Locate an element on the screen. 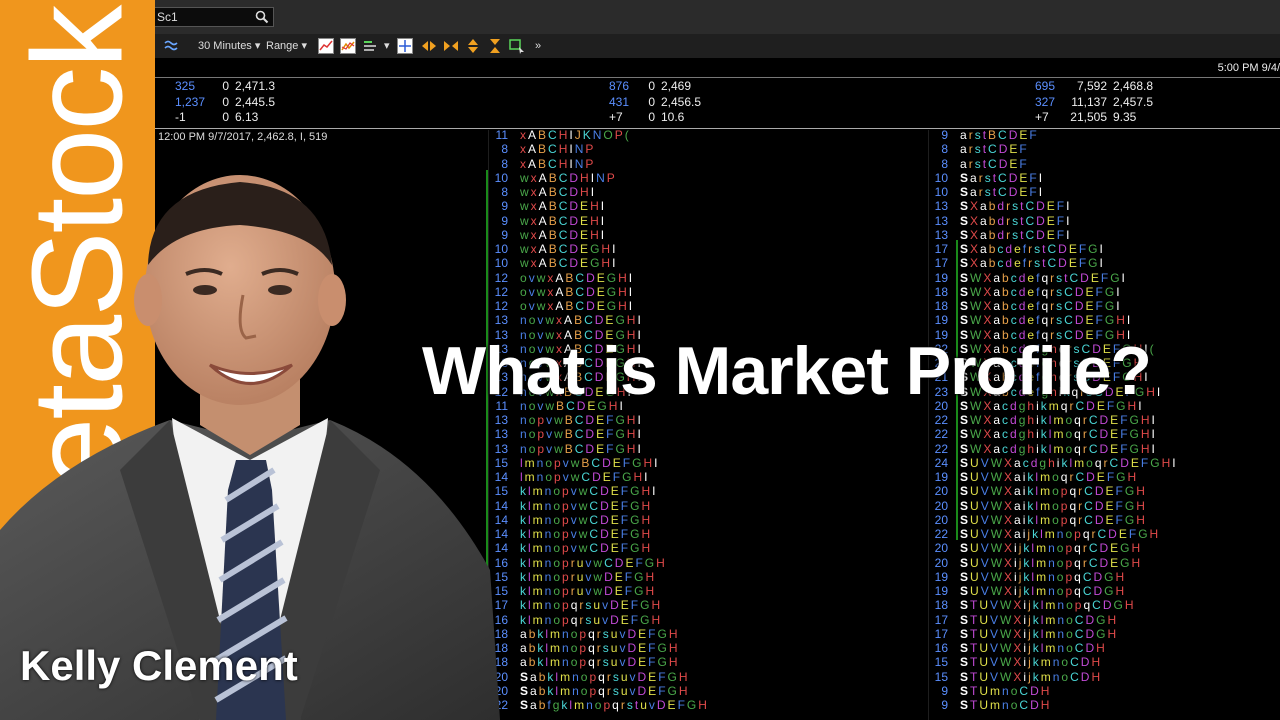  tpo-count: 18 is located at coordinates (941, 605).